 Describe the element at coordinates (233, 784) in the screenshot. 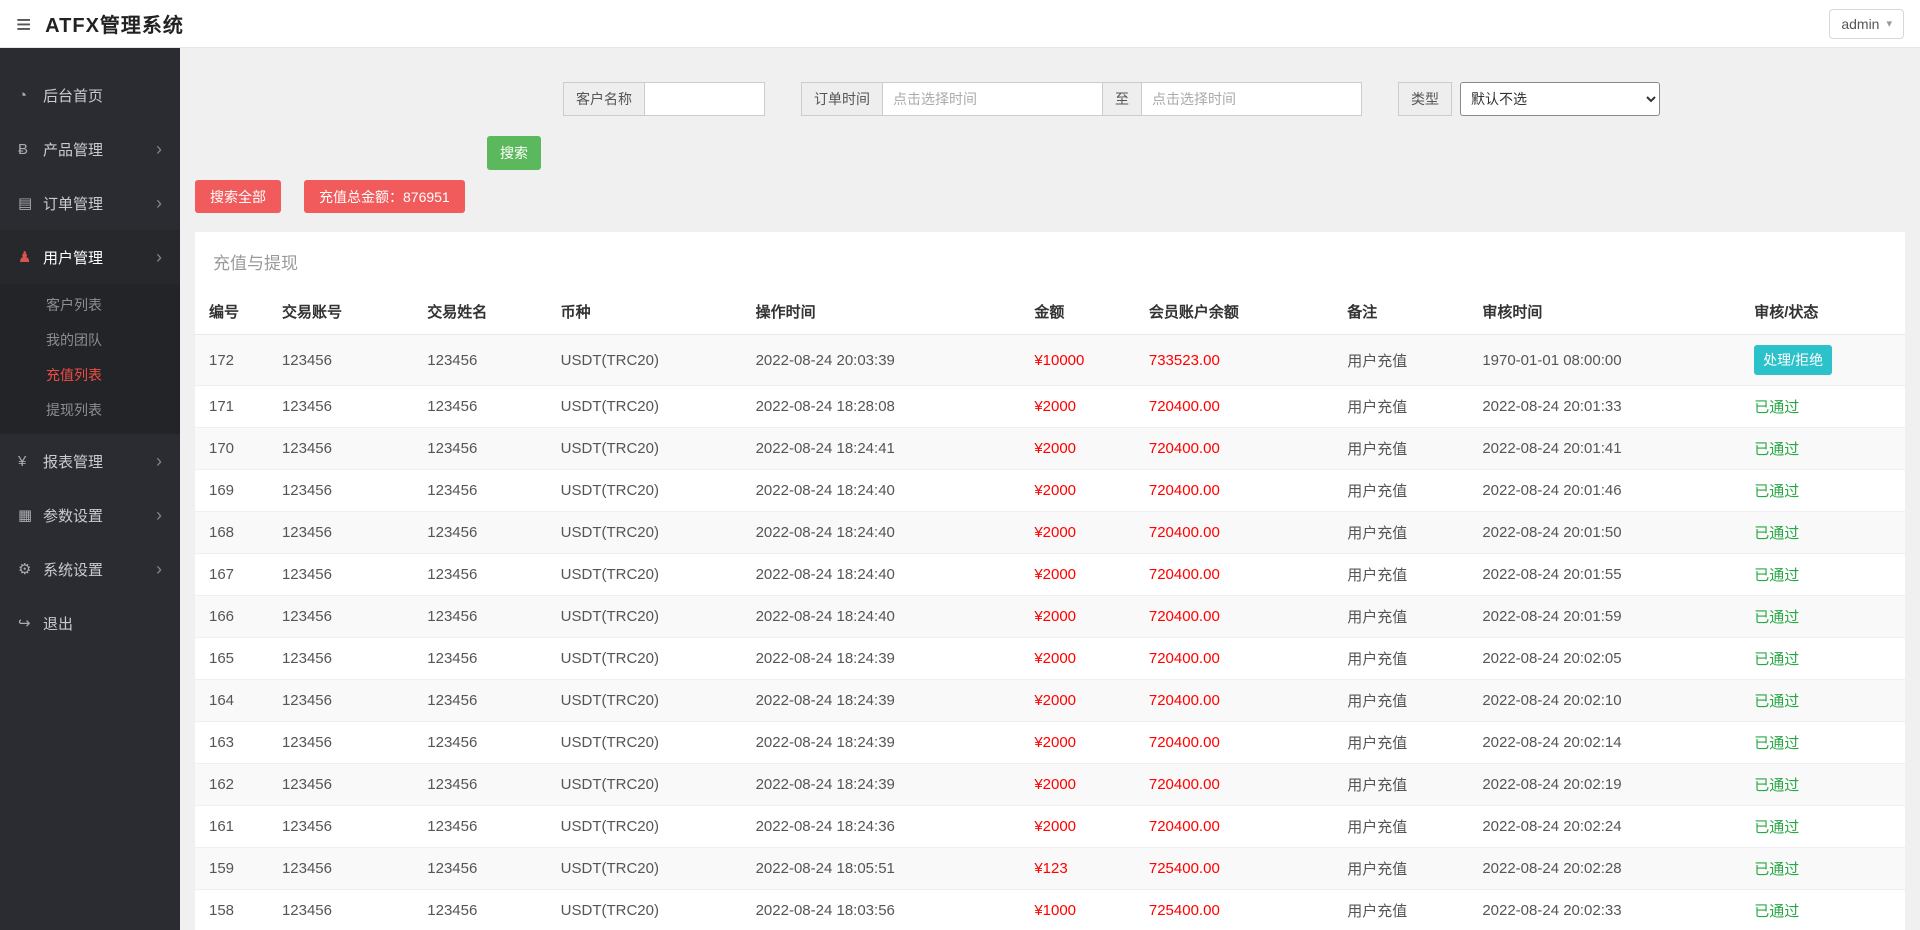

I see `cell-id: 162` at that location.